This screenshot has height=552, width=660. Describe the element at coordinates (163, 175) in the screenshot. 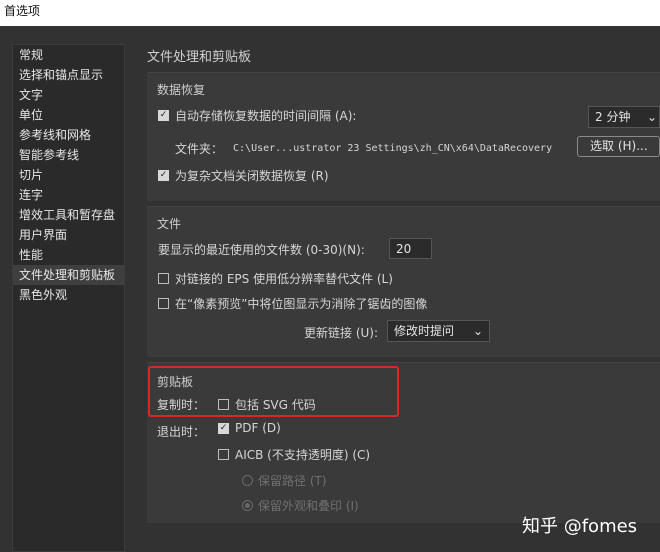

I see `disable-complex-checkbox: ✓` at that location.